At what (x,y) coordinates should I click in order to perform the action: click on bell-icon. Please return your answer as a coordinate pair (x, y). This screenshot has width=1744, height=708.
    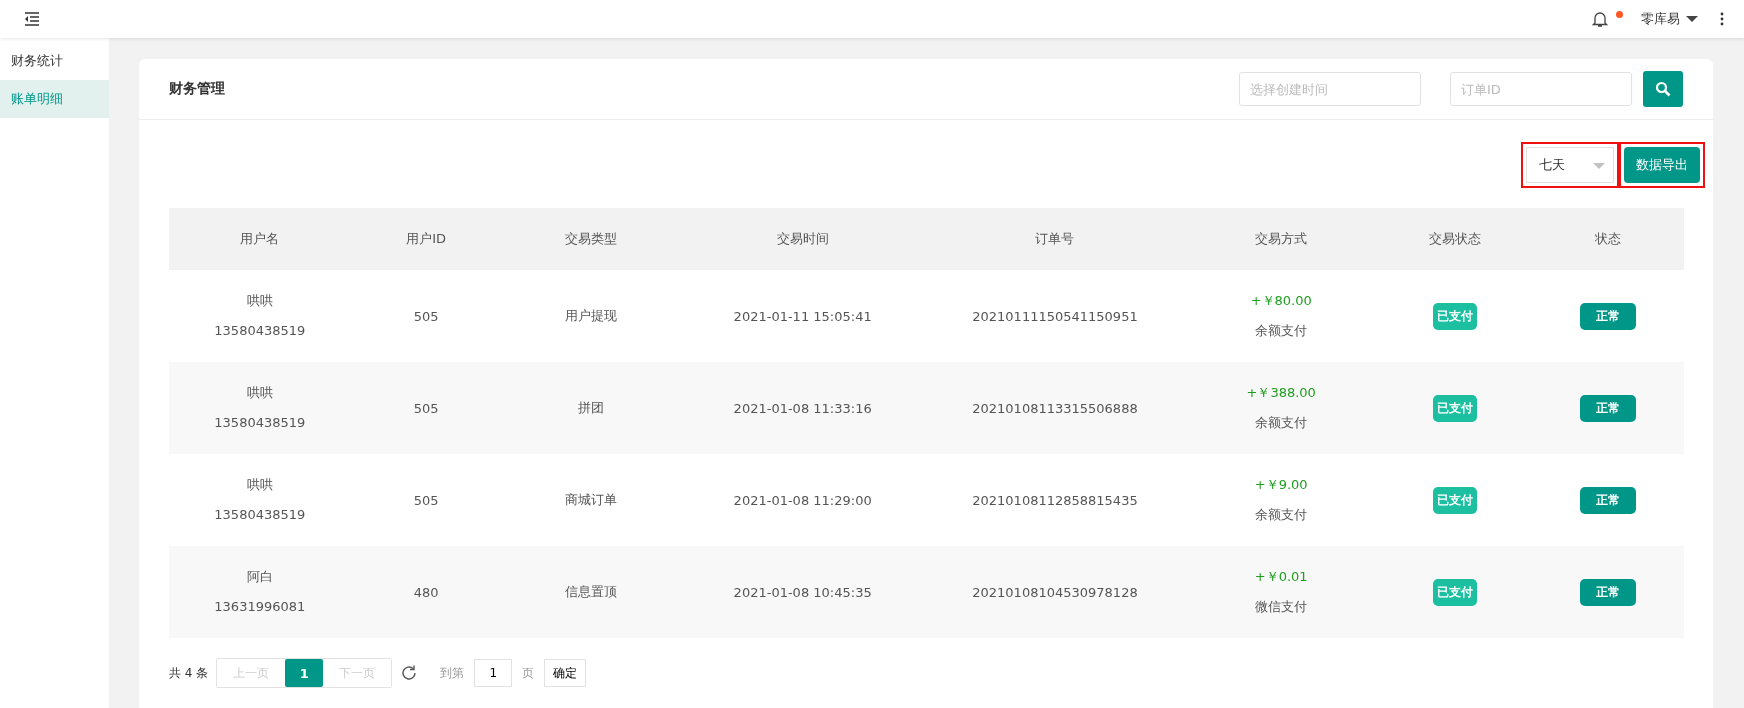
    Looking at the image, I should click on (1600, 19).